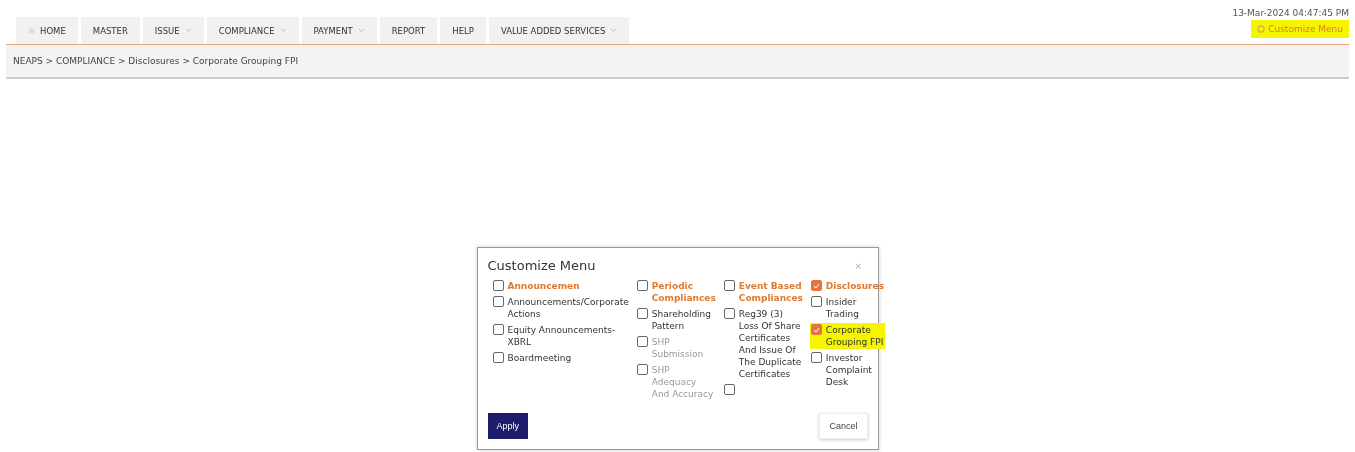 Image resolution: width=1355 pixels, height=452 pixels. I want to click on nav-tab: PAYMENT, so click(339, 30).